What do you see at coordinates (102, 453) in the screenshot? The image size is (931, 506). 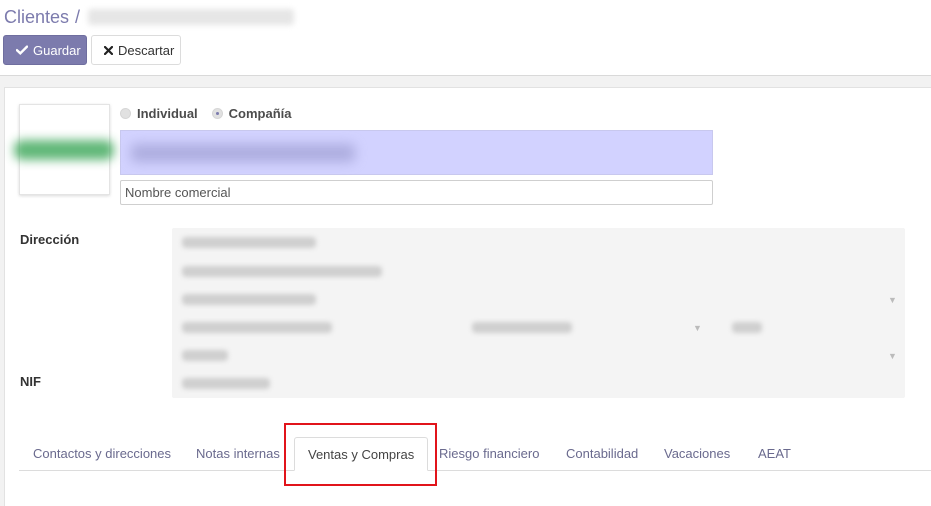 I see `tab-contactos-y-direcciones: Contactos y direcciones` at bounding box center [102, 453].